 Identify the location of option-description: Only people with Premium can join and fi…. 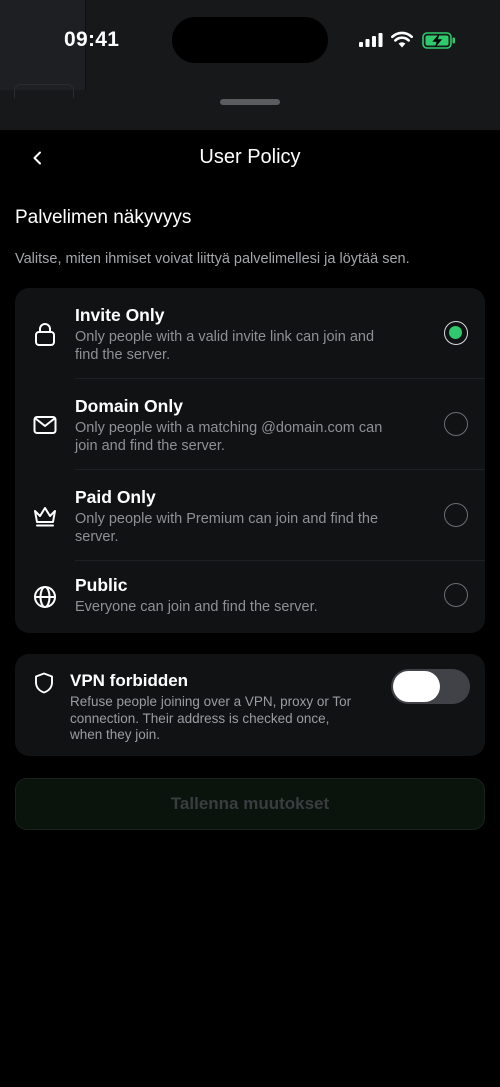
(227, 528).